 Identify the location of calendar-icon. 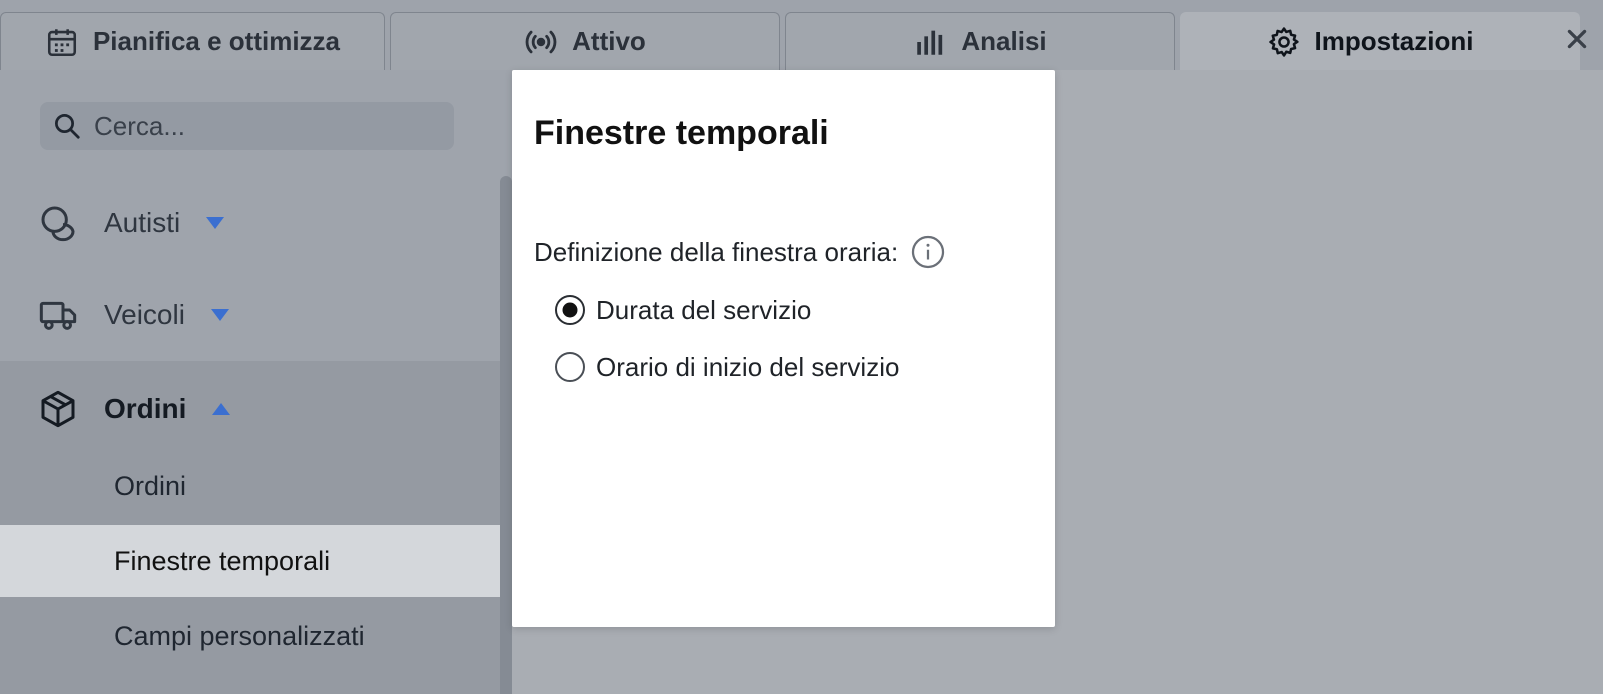
(61, 42).